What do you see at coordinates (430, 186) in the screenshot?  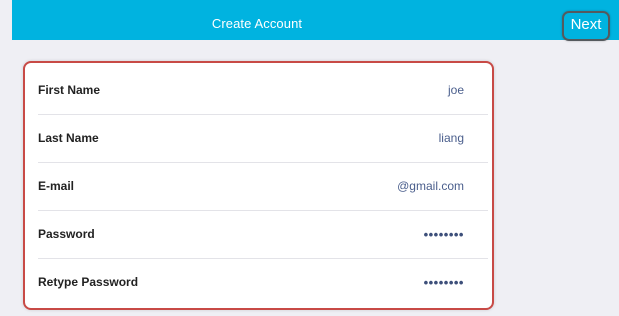 I see `email-field: @gmail.com` at bounding box center [430, 186].